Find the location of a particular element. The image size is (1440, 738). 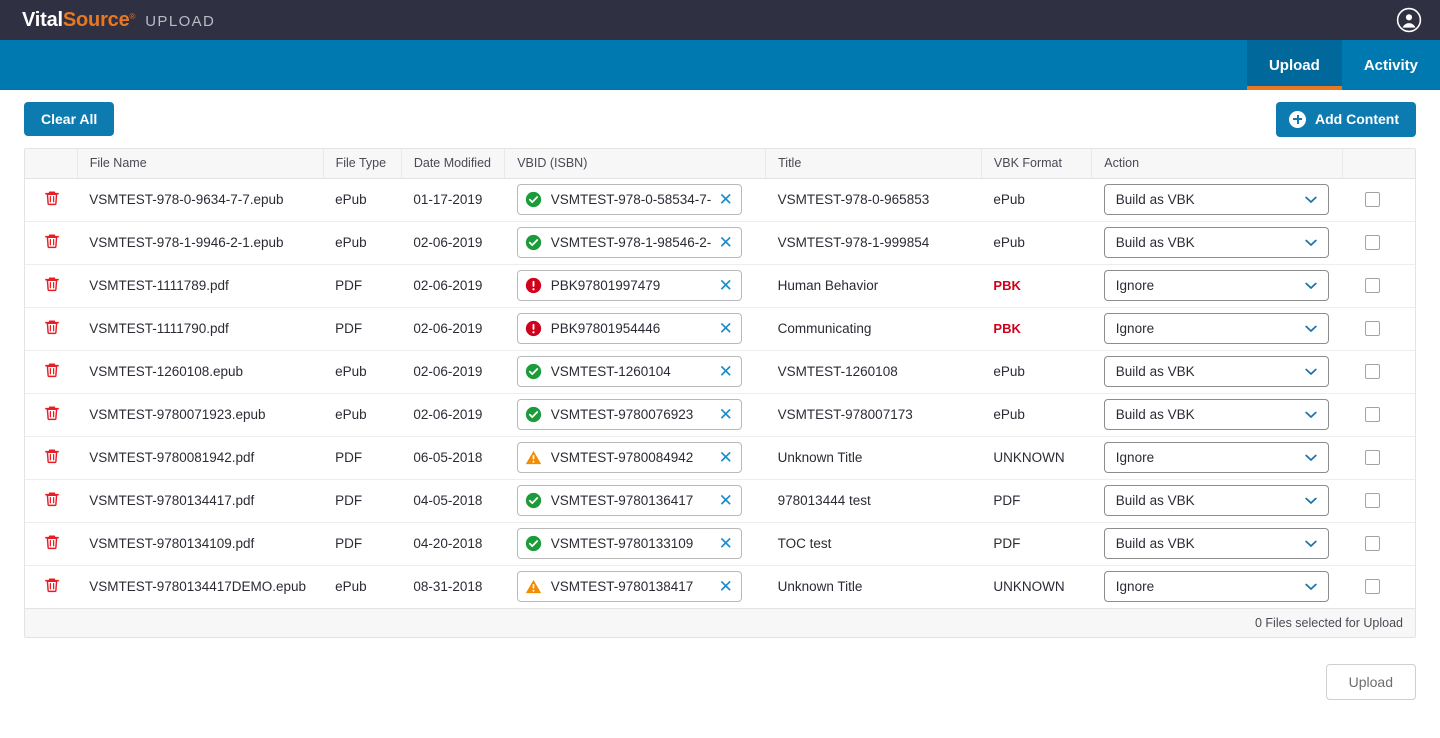

cell-file-name: VSMTEST-9780134109.pdf is located at coordinates (200, 544).